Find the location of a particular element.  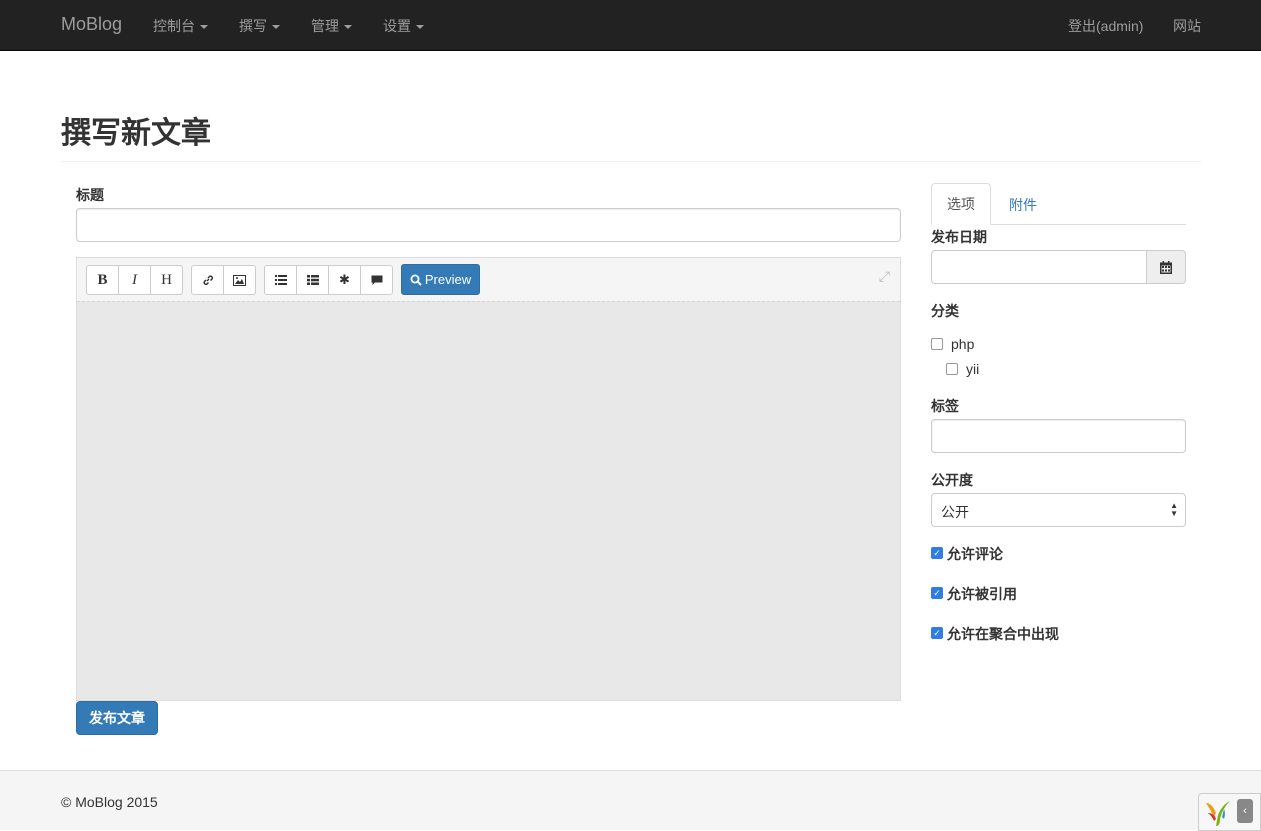

code-button: ✱ is located at coordinates (344, 280).